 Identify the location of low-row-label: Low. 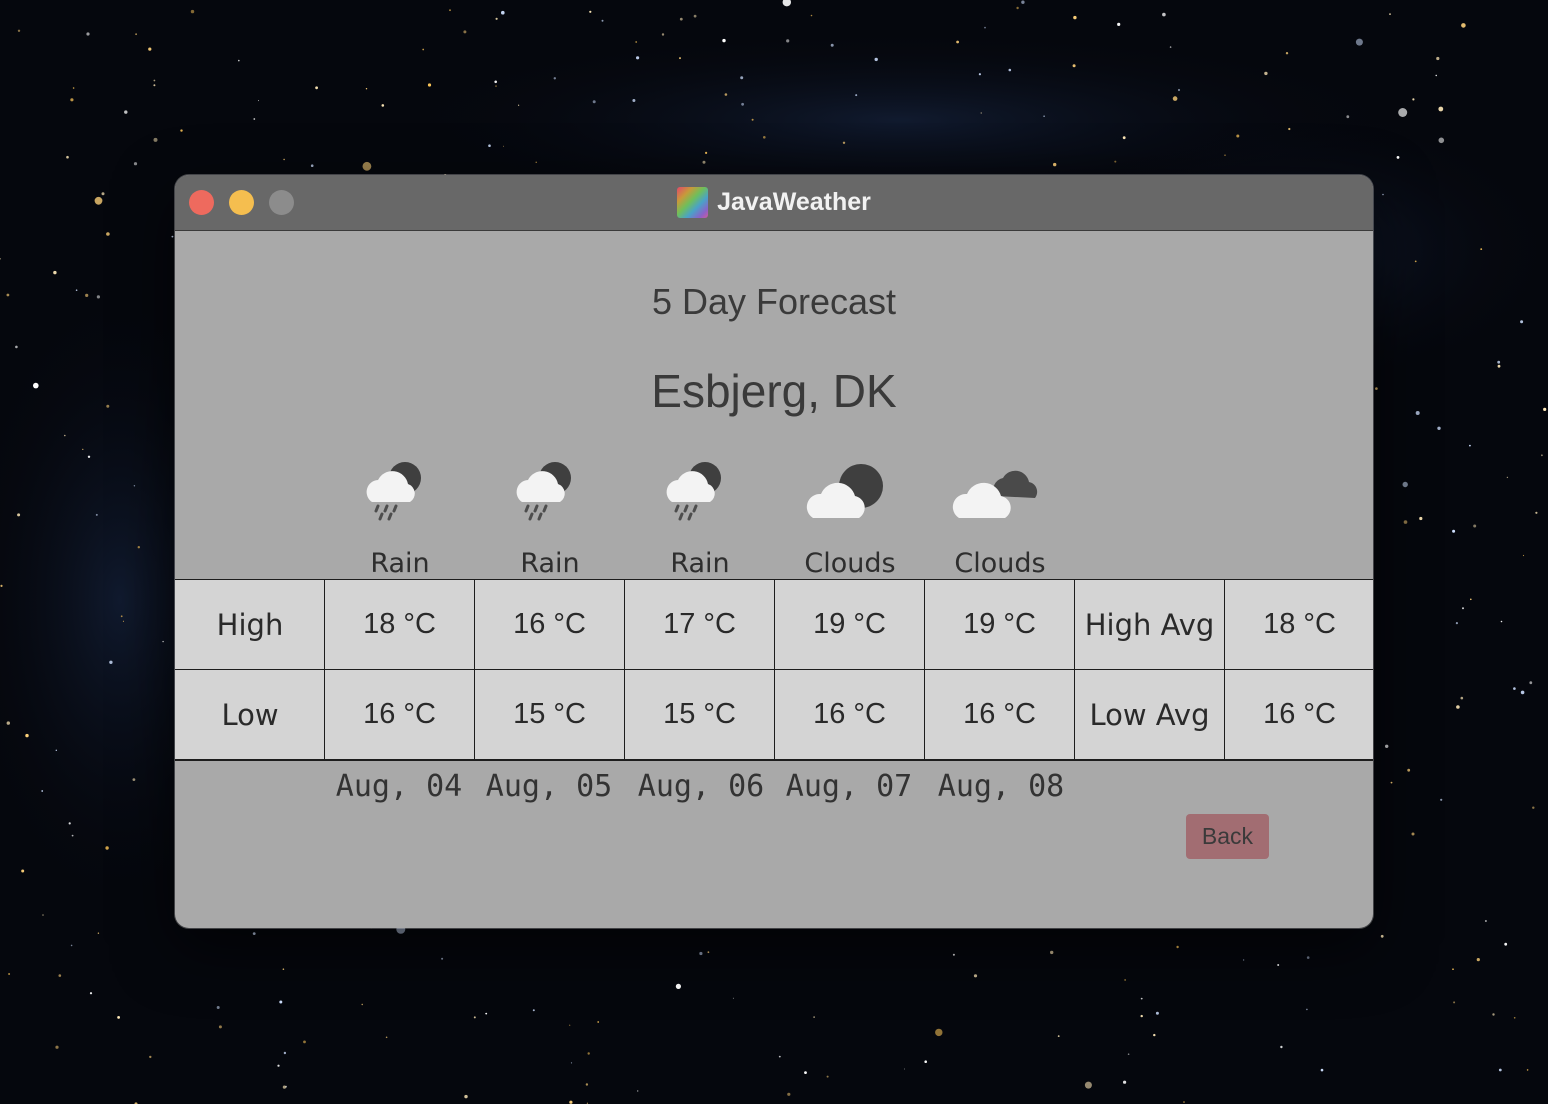
(250, 714).